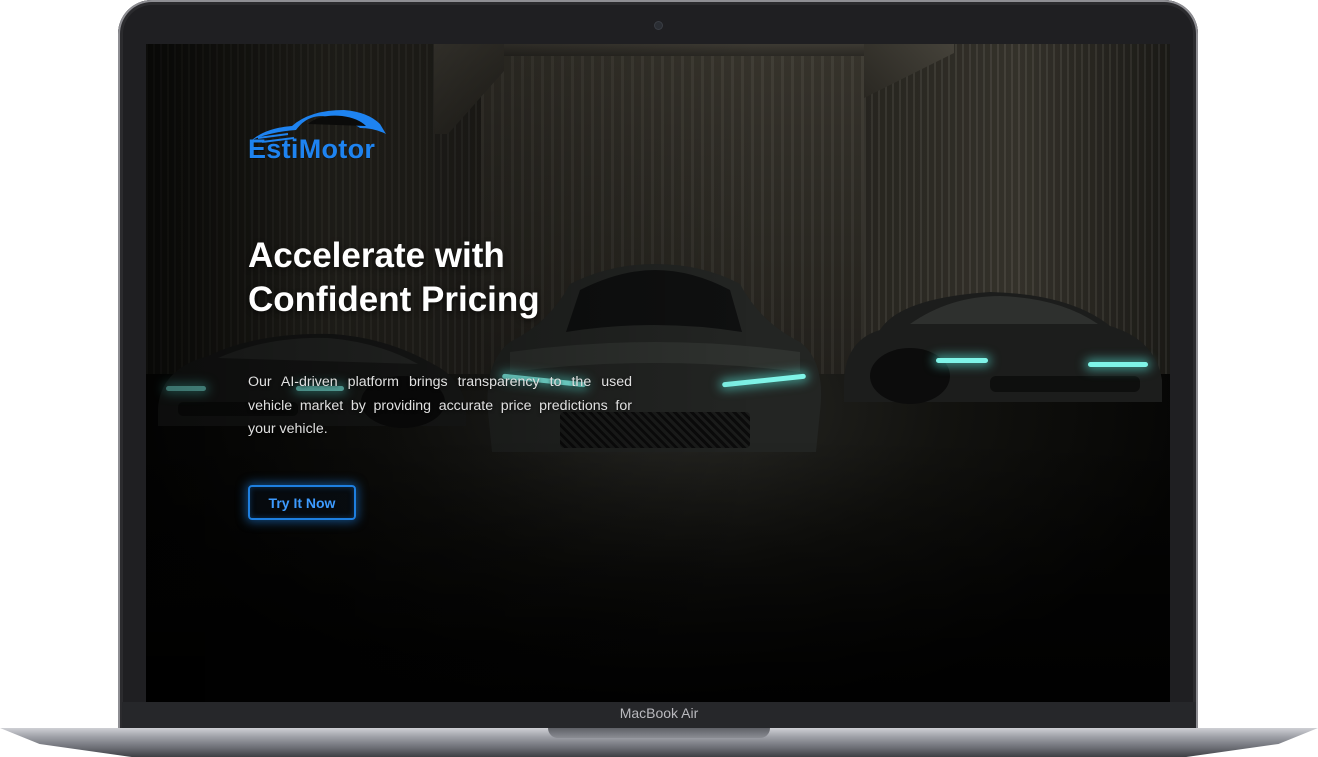 The width and height of the screenshot is (1318, 757). Describe the element at coordinates (458, 278) in the screenshot. I see `hero-title: Accelerate with Confident Pricing` at that location.